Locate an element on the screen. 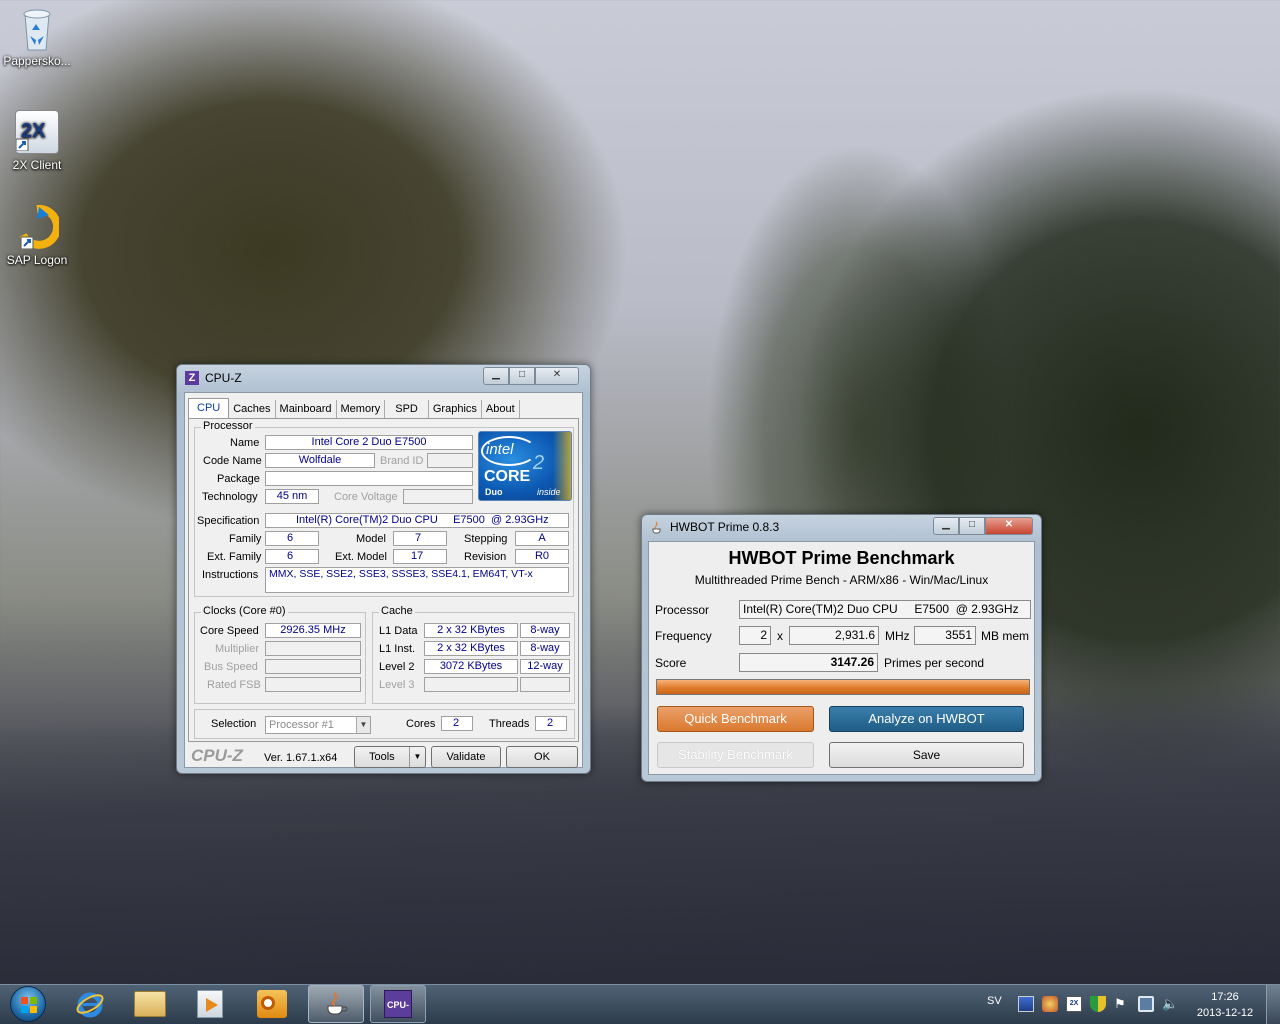  outlook-icon is located at coordinates (272, 1004).